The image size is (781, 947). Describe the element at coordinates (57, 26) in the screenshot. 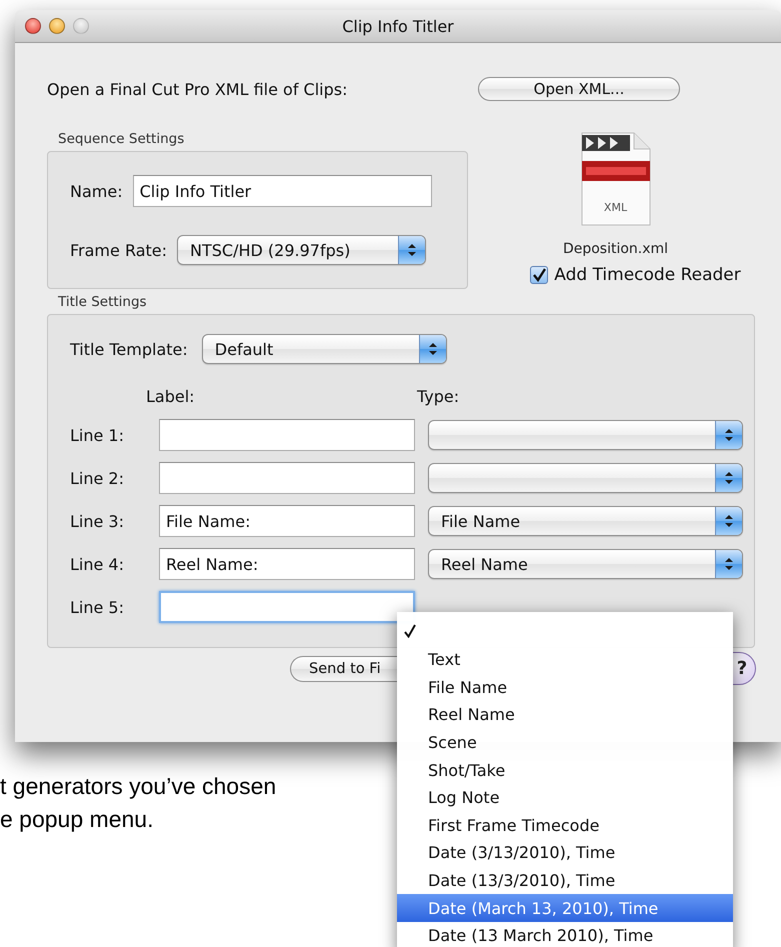

I see `minimize-button` at that location.